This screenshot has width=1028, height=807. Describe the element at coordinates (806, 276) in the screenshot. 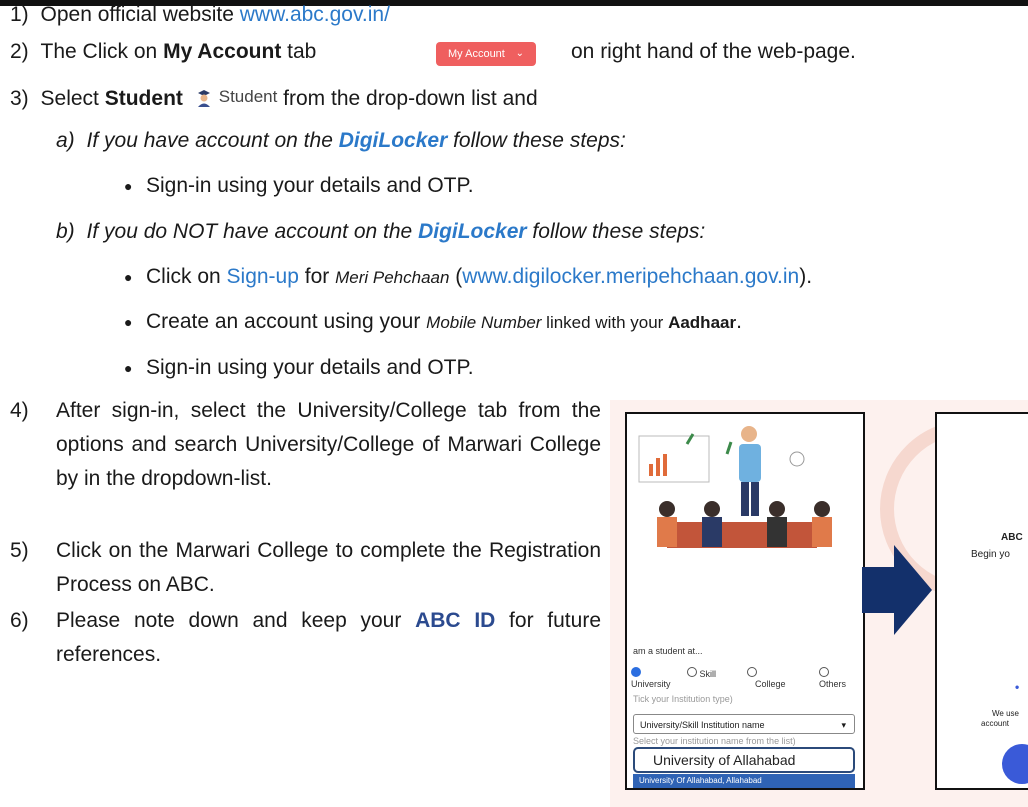

I see `paren-close: ).` at that location.